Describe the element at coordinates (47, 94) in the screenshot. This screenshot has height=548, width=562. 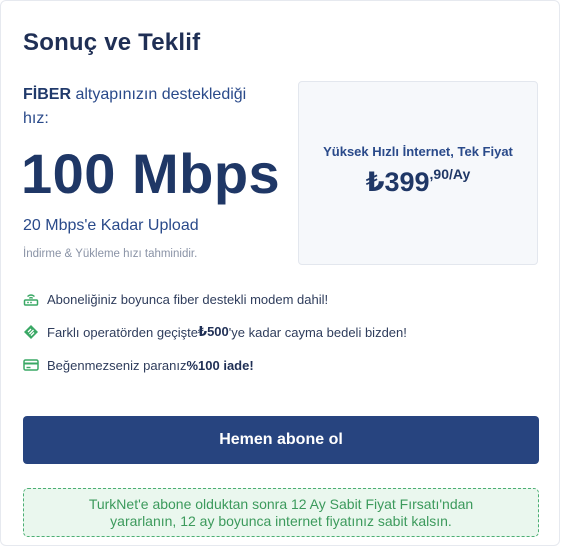
I see `infrastructure-type: FİBER` at that location.